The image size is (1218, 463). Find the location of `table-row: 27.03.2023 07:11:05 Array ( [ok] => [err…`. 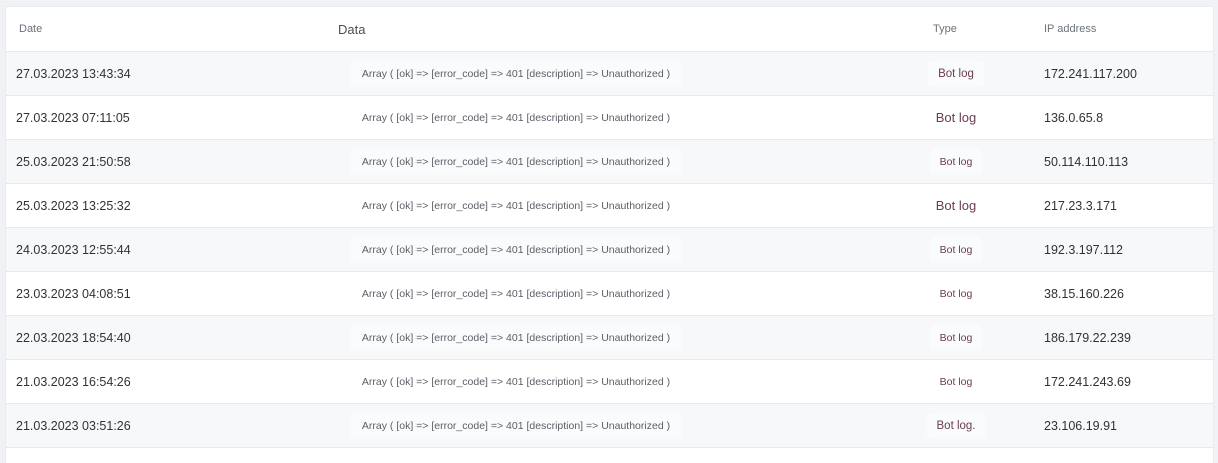

table-row: 27.03.2023 07:11:05 Array ( [ok] => [err… is located at coordinates (609, 118).